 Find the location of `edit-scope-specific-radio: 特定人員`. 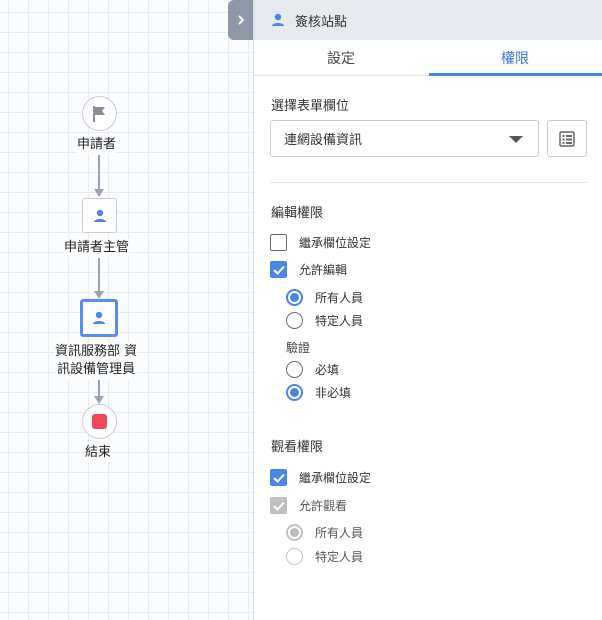

edit-scope-specific-radio: 特定人員 is located at coordinates (324, 320).